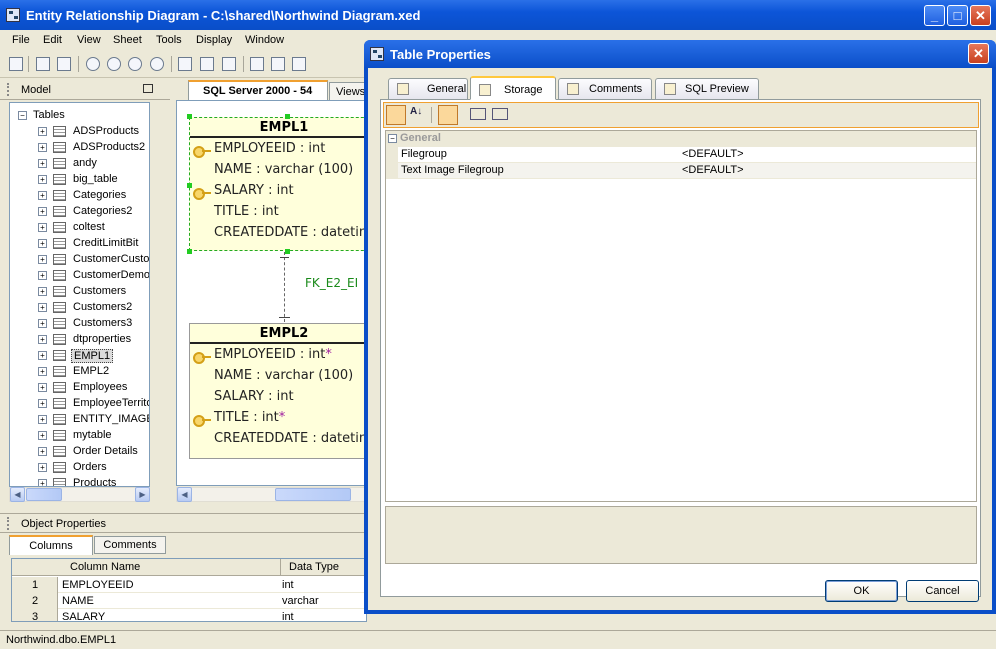 The image size is (996, 649). What do you see at coordinates (980, 15) in the screenshot?
I see `close-button: ✕` at bounding box center [980, 15].